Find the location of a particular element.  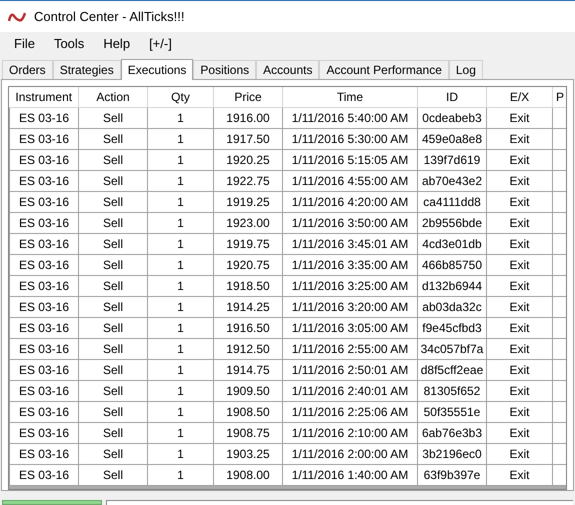

table-cell: 466b85750 is located at coordinates (452, 264).